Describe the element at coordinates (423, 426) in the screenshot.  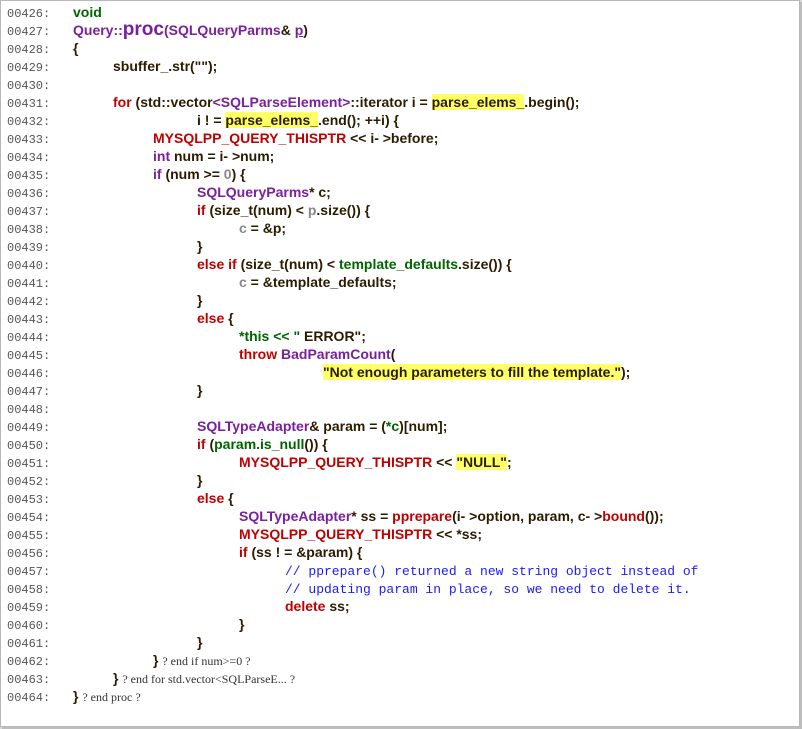
I see `code-token: )[num];` at that location.